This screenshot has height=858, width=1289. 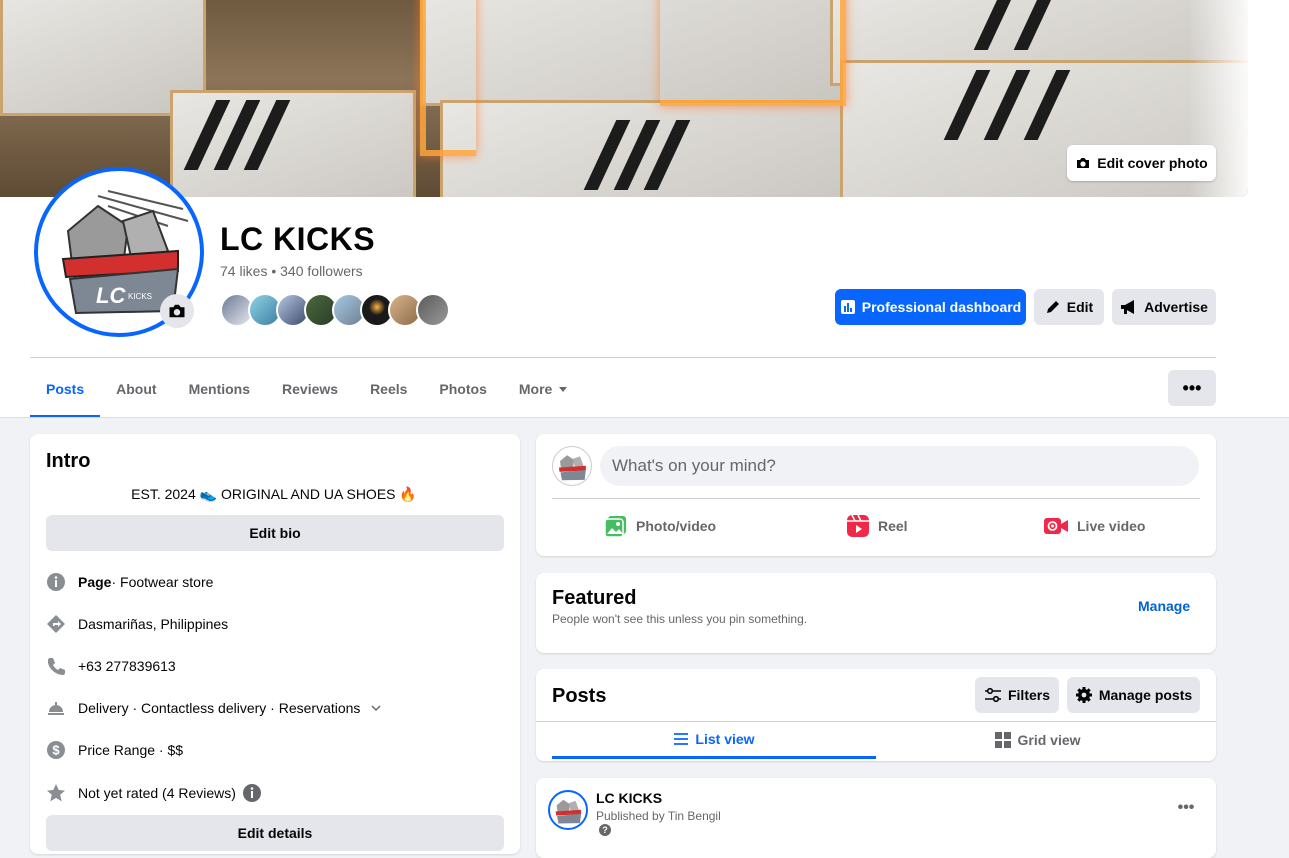 What do you see at coordinates (298, 239) in the screenshot?
I see `page-title: LC KICKS` at bounding box center [298, 239].